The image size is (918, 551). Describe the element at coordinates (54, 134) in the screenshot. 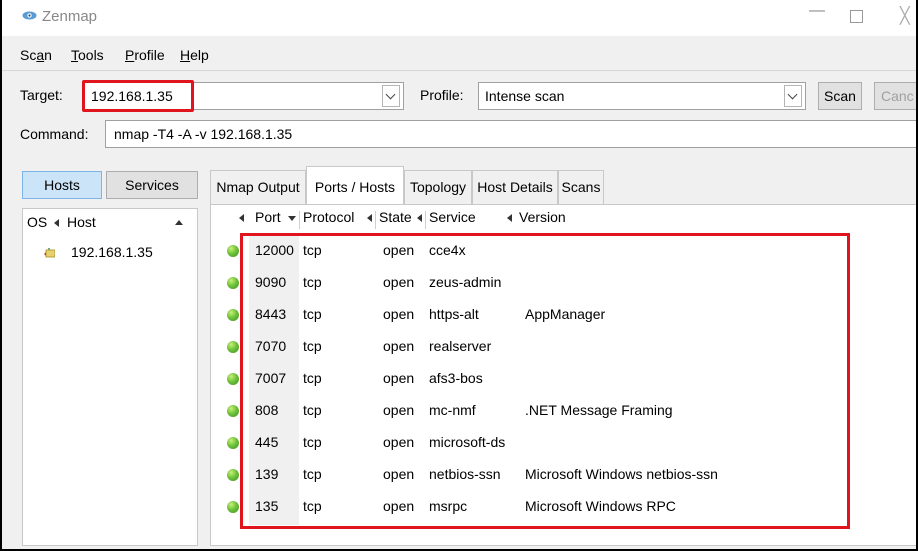

I see `command-label: Command:` at that location.